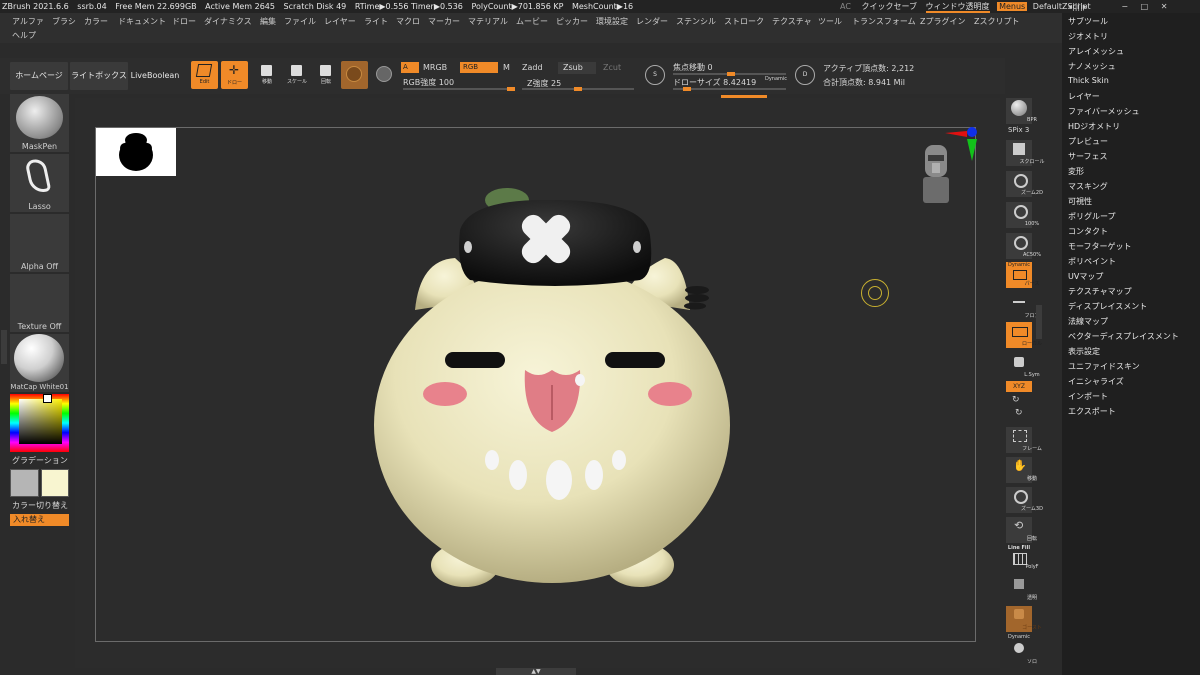  I want to click on menu-hdgeometry: HDジオメトリ, so click(1094, 126).